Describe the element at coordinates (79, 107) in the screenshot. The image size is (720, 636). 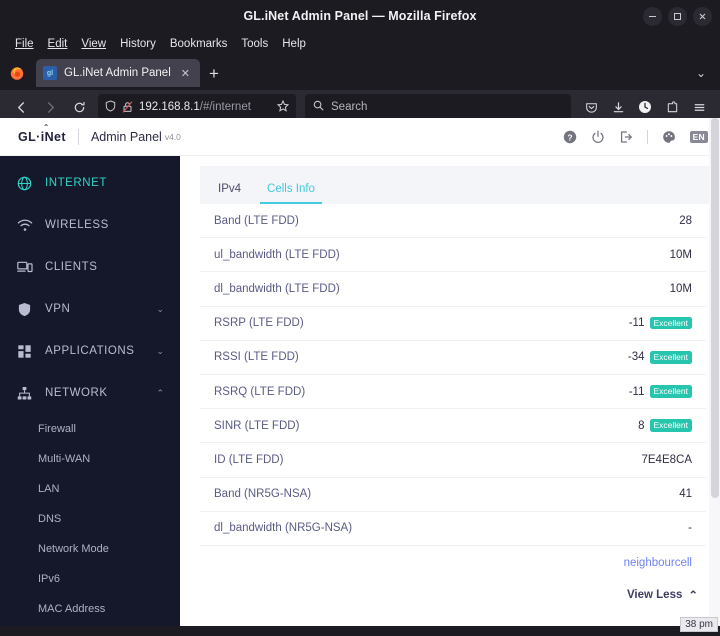
I see `reload-button` at that location.